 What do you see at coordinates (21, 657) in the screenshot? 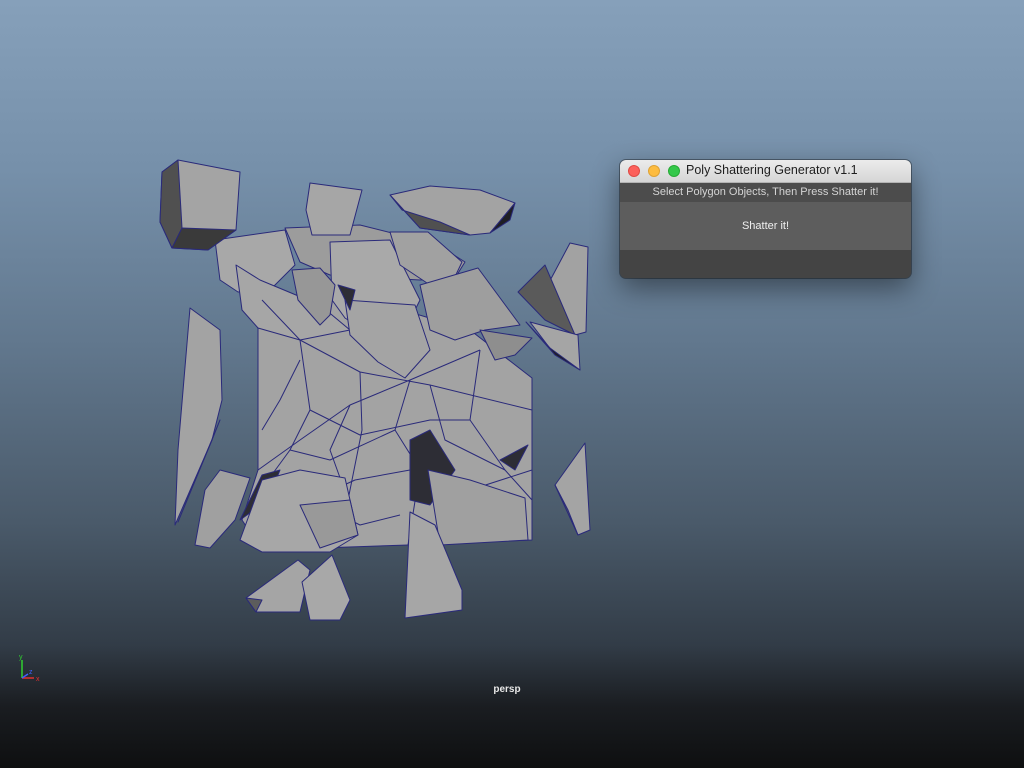
I see `y-axis-label: y` at bounding box center [21, 657].